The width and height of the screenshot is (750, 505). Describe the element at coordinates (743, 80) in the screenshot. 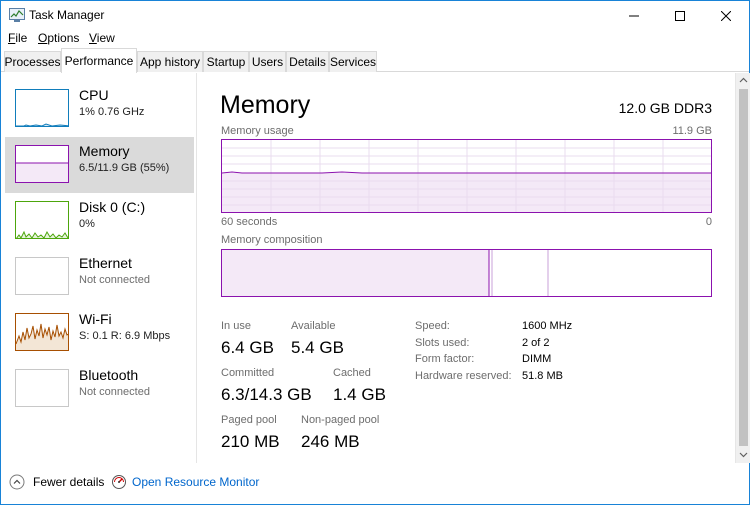

I see `scroll-up-arrow-icon` at that location.